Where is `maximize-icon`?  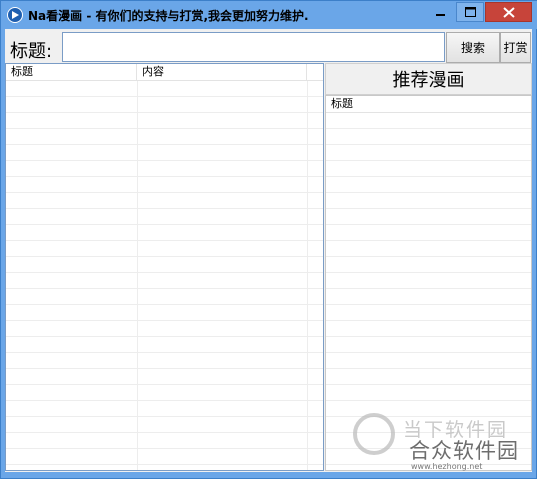 maximize-icon is located at coordinates (470, 12).